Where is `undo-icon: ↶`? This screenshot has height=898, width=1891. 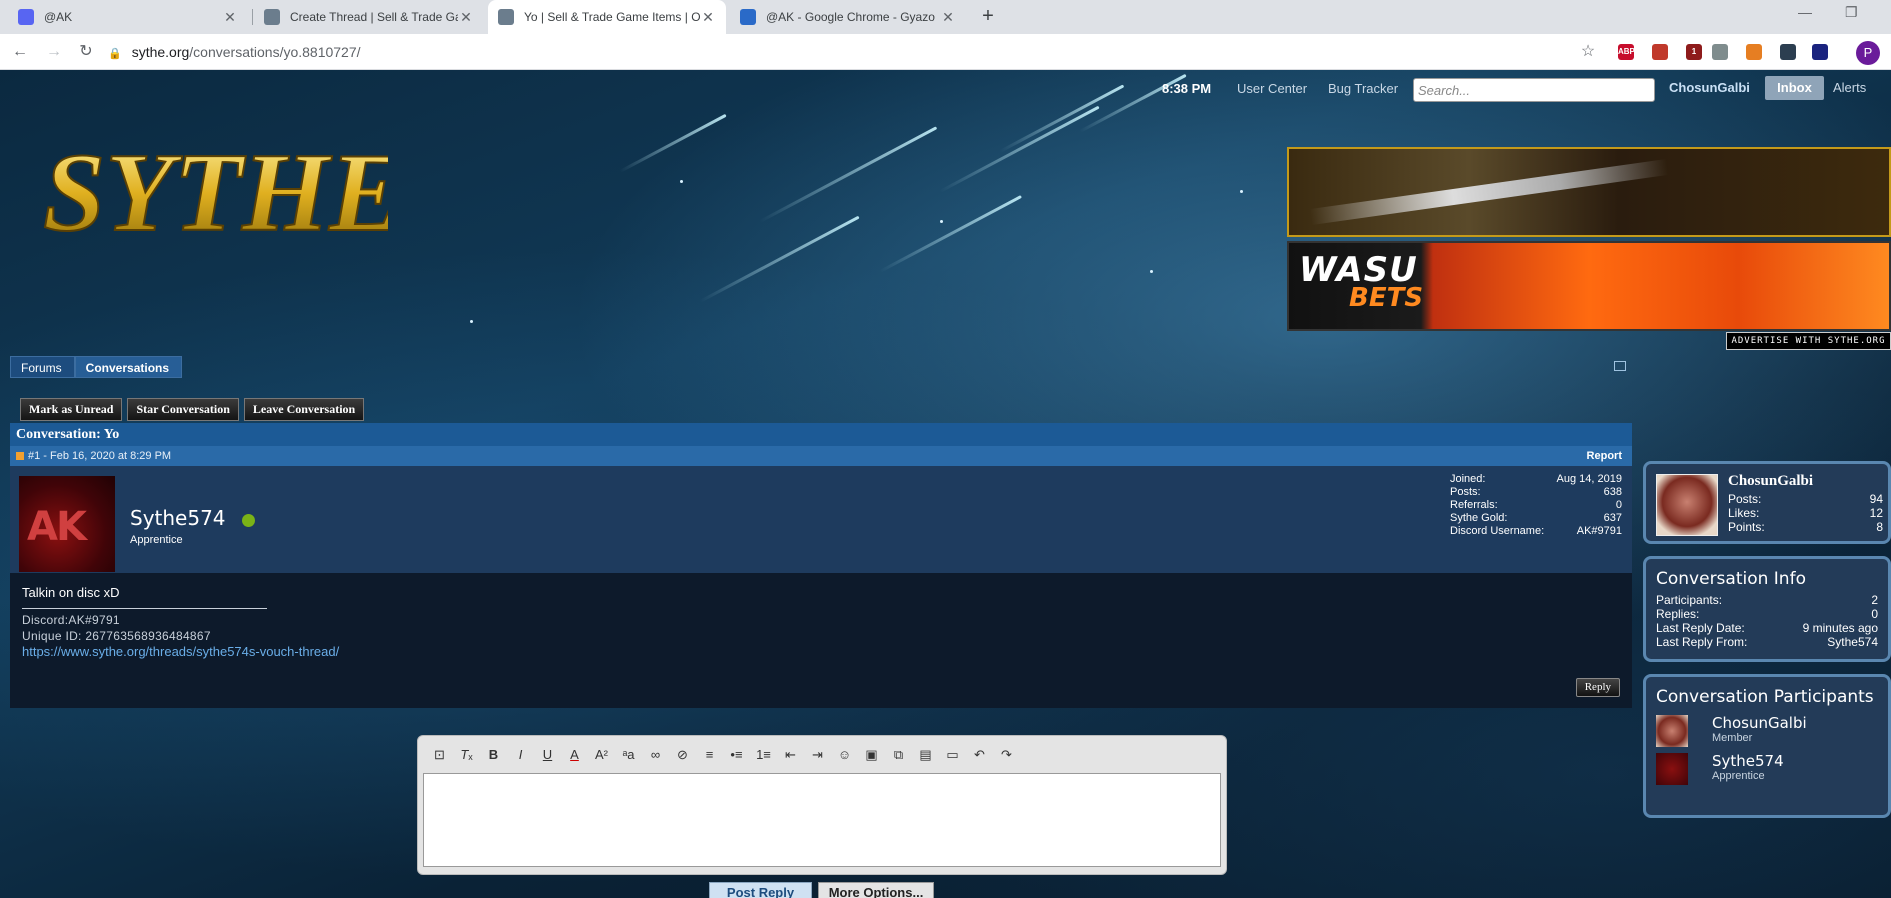
undo-icon: ↶ is located at coordinates (979, 755).